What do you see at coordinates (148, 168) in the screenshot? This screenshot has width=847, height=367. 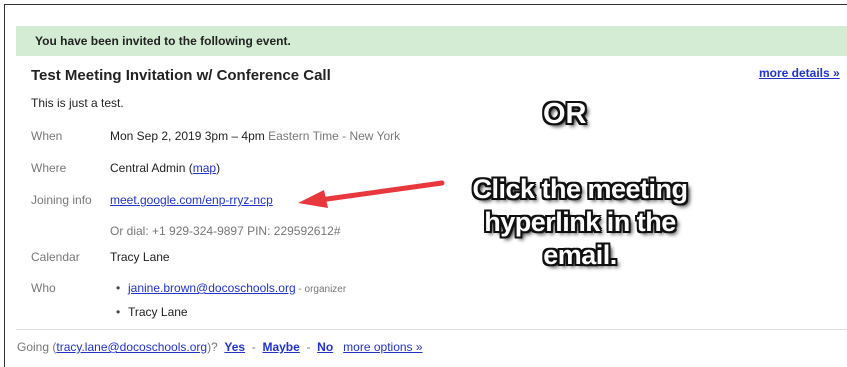 I see `where-location: Central Admin` at bounding box center [148, 168].